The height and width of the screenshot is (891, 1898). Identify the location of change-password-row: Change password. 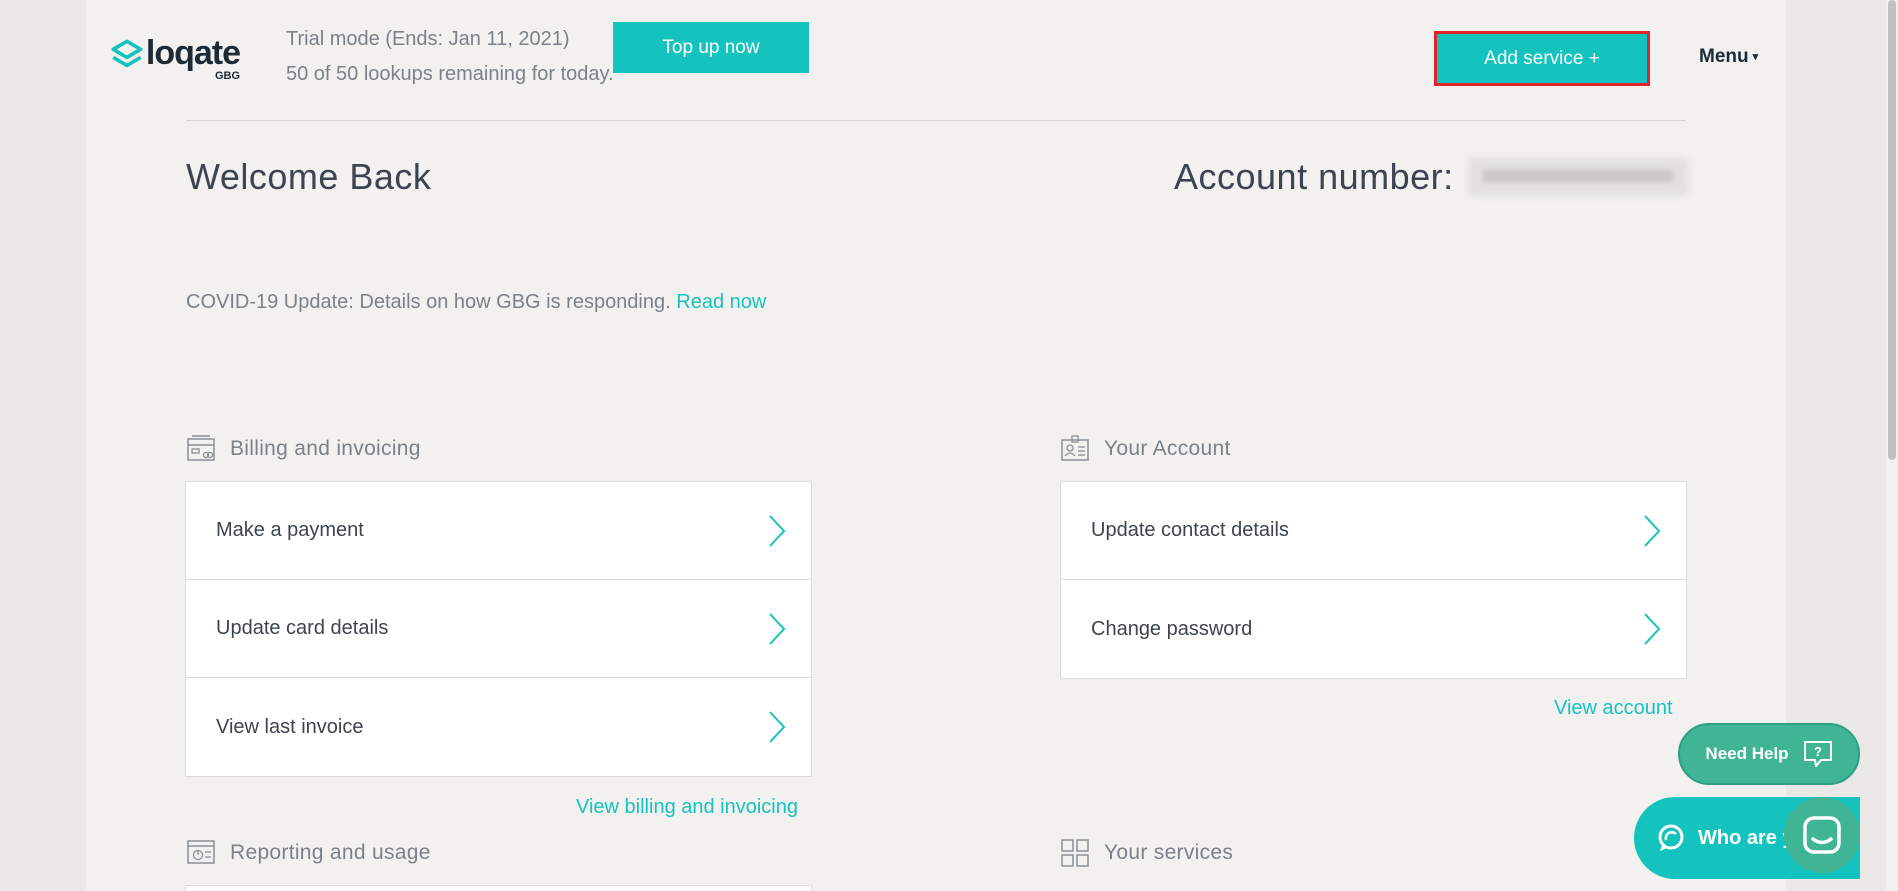
(1373, 629).